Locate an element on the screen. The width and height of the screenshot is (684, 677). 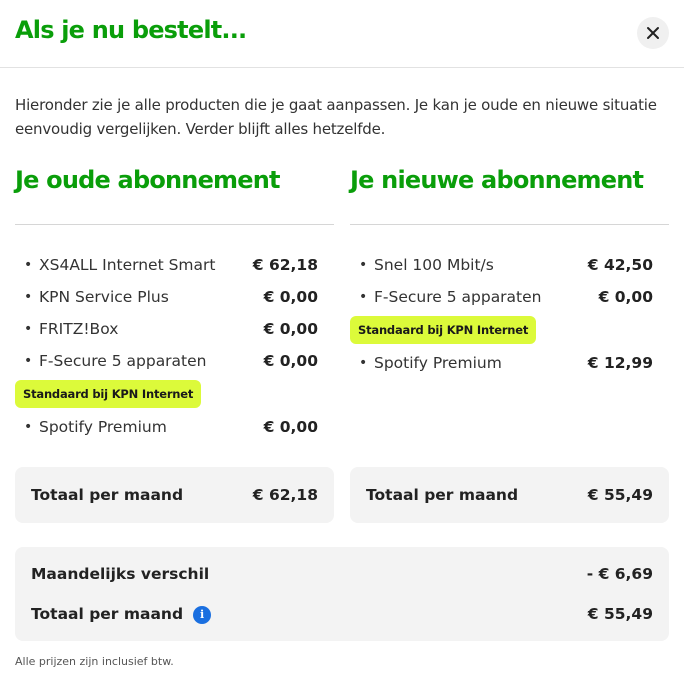
list-item: • KPN Service Plus € 0,00 is located at coordinates (166, 297).